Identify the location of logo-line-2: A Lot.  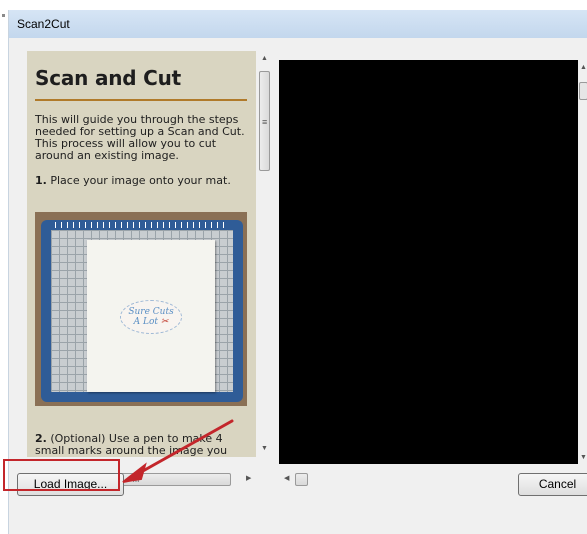
(145, 322).